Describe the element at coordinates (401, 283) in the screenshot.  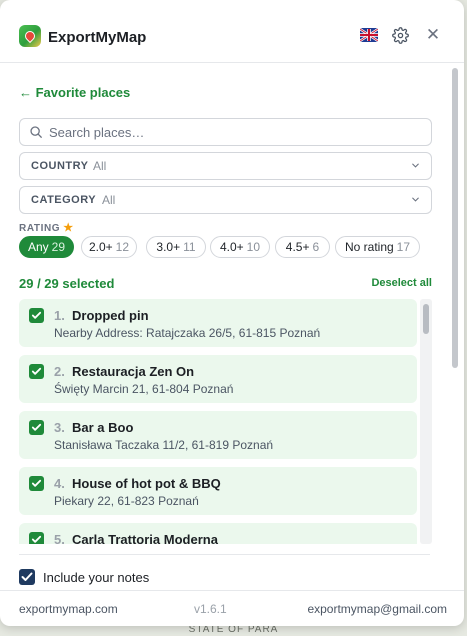
I see `deselect-all-link: Deselect all` at that location.